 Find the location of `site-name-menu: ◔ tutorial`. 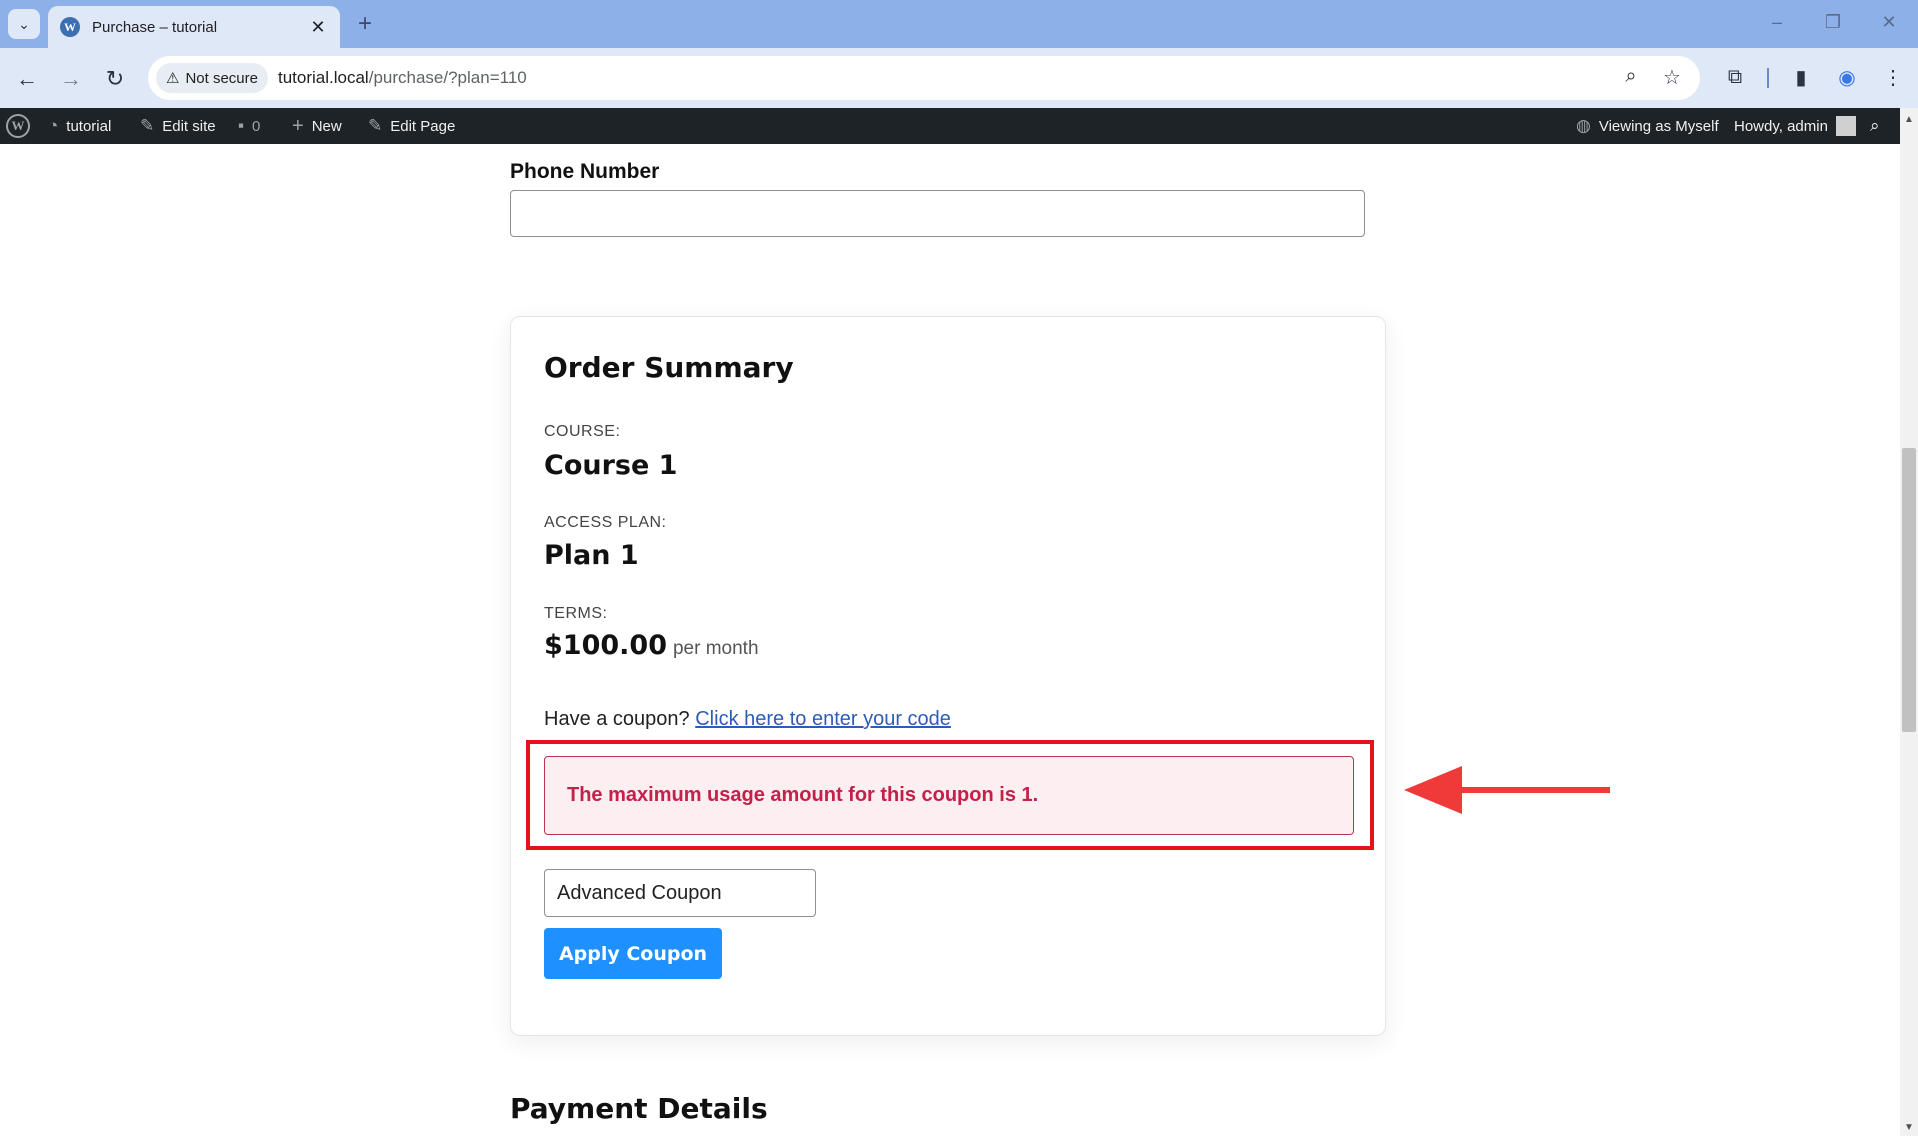

site-name-menu: ◔ tutorial is located at coordinates (79, 126).